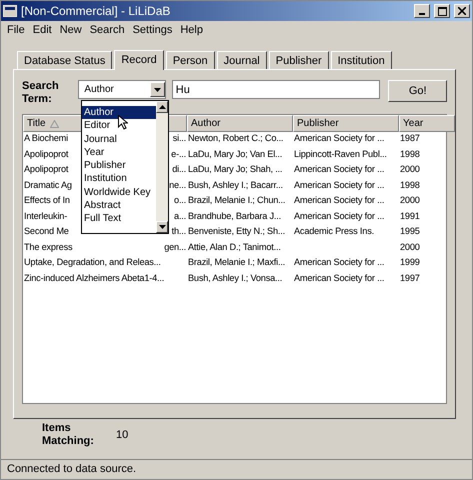 The height and width of the screenshot is (480, 473). What do you see at coordinates (334, 231) in the screenshot?
I see `table-cell: Academic Press Ins.` at bounding box center [334, 231].